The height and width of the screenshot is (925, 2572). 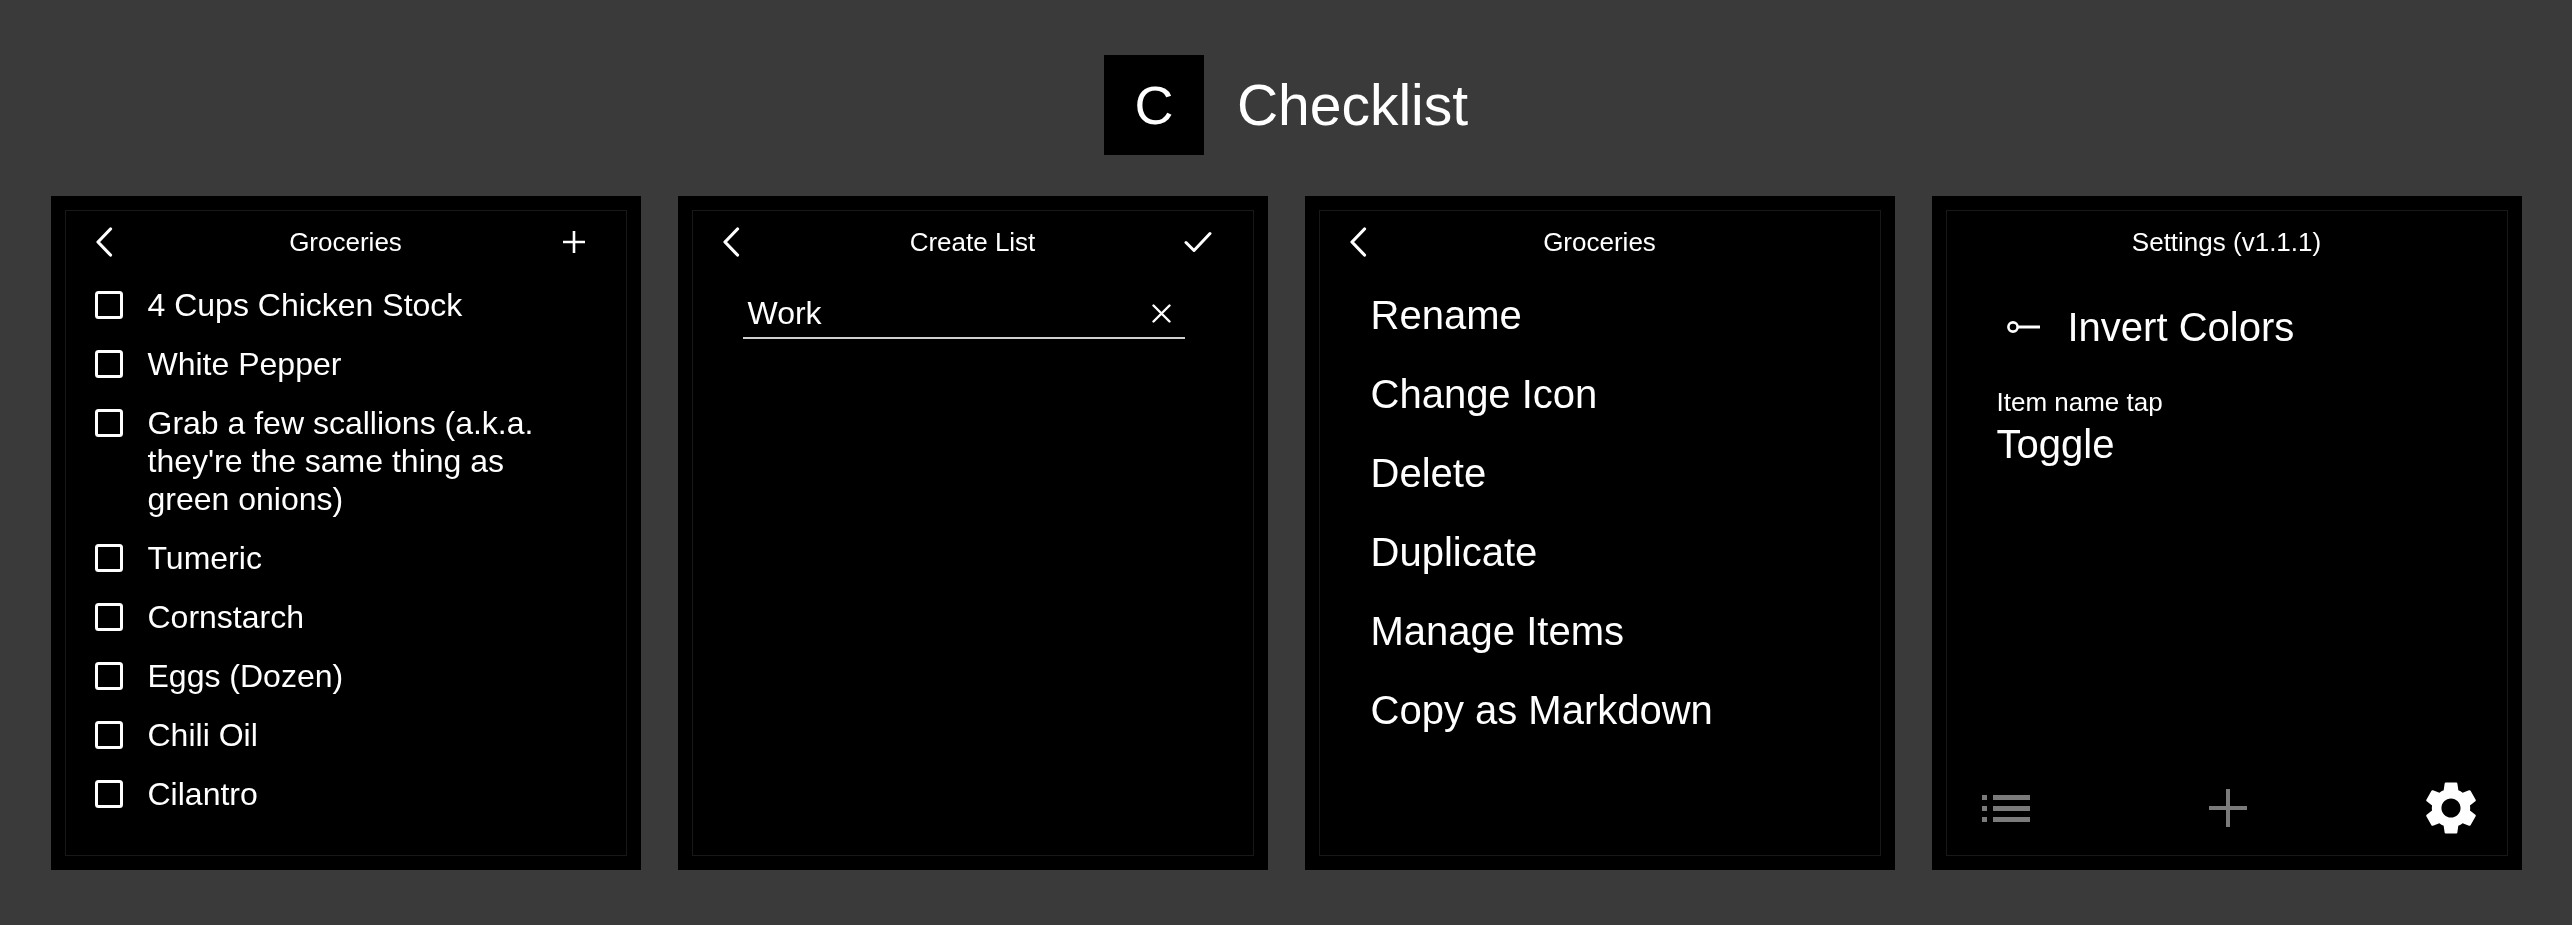 What do you see at coordinates (2181, 327) in the screenshot?
I see `setting-label: Invert Colors` at bounding box center [2181, 327].